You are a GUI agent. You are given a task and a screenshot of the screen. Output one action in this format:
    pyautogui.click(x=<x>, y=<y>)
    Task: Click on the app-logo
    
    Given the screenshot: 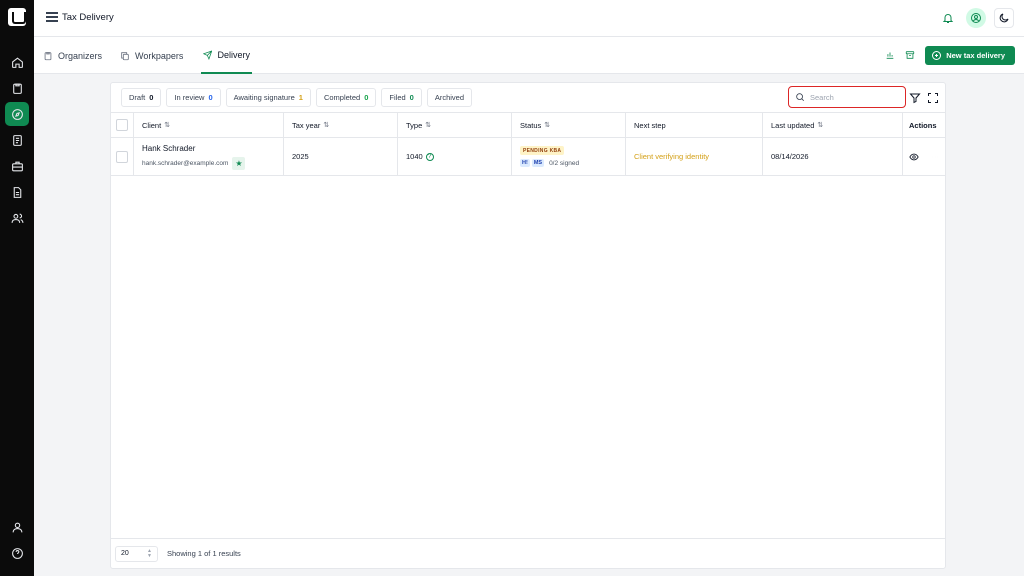 What is the action you would take?
    pyautogui.click(x=17, y=17)
    